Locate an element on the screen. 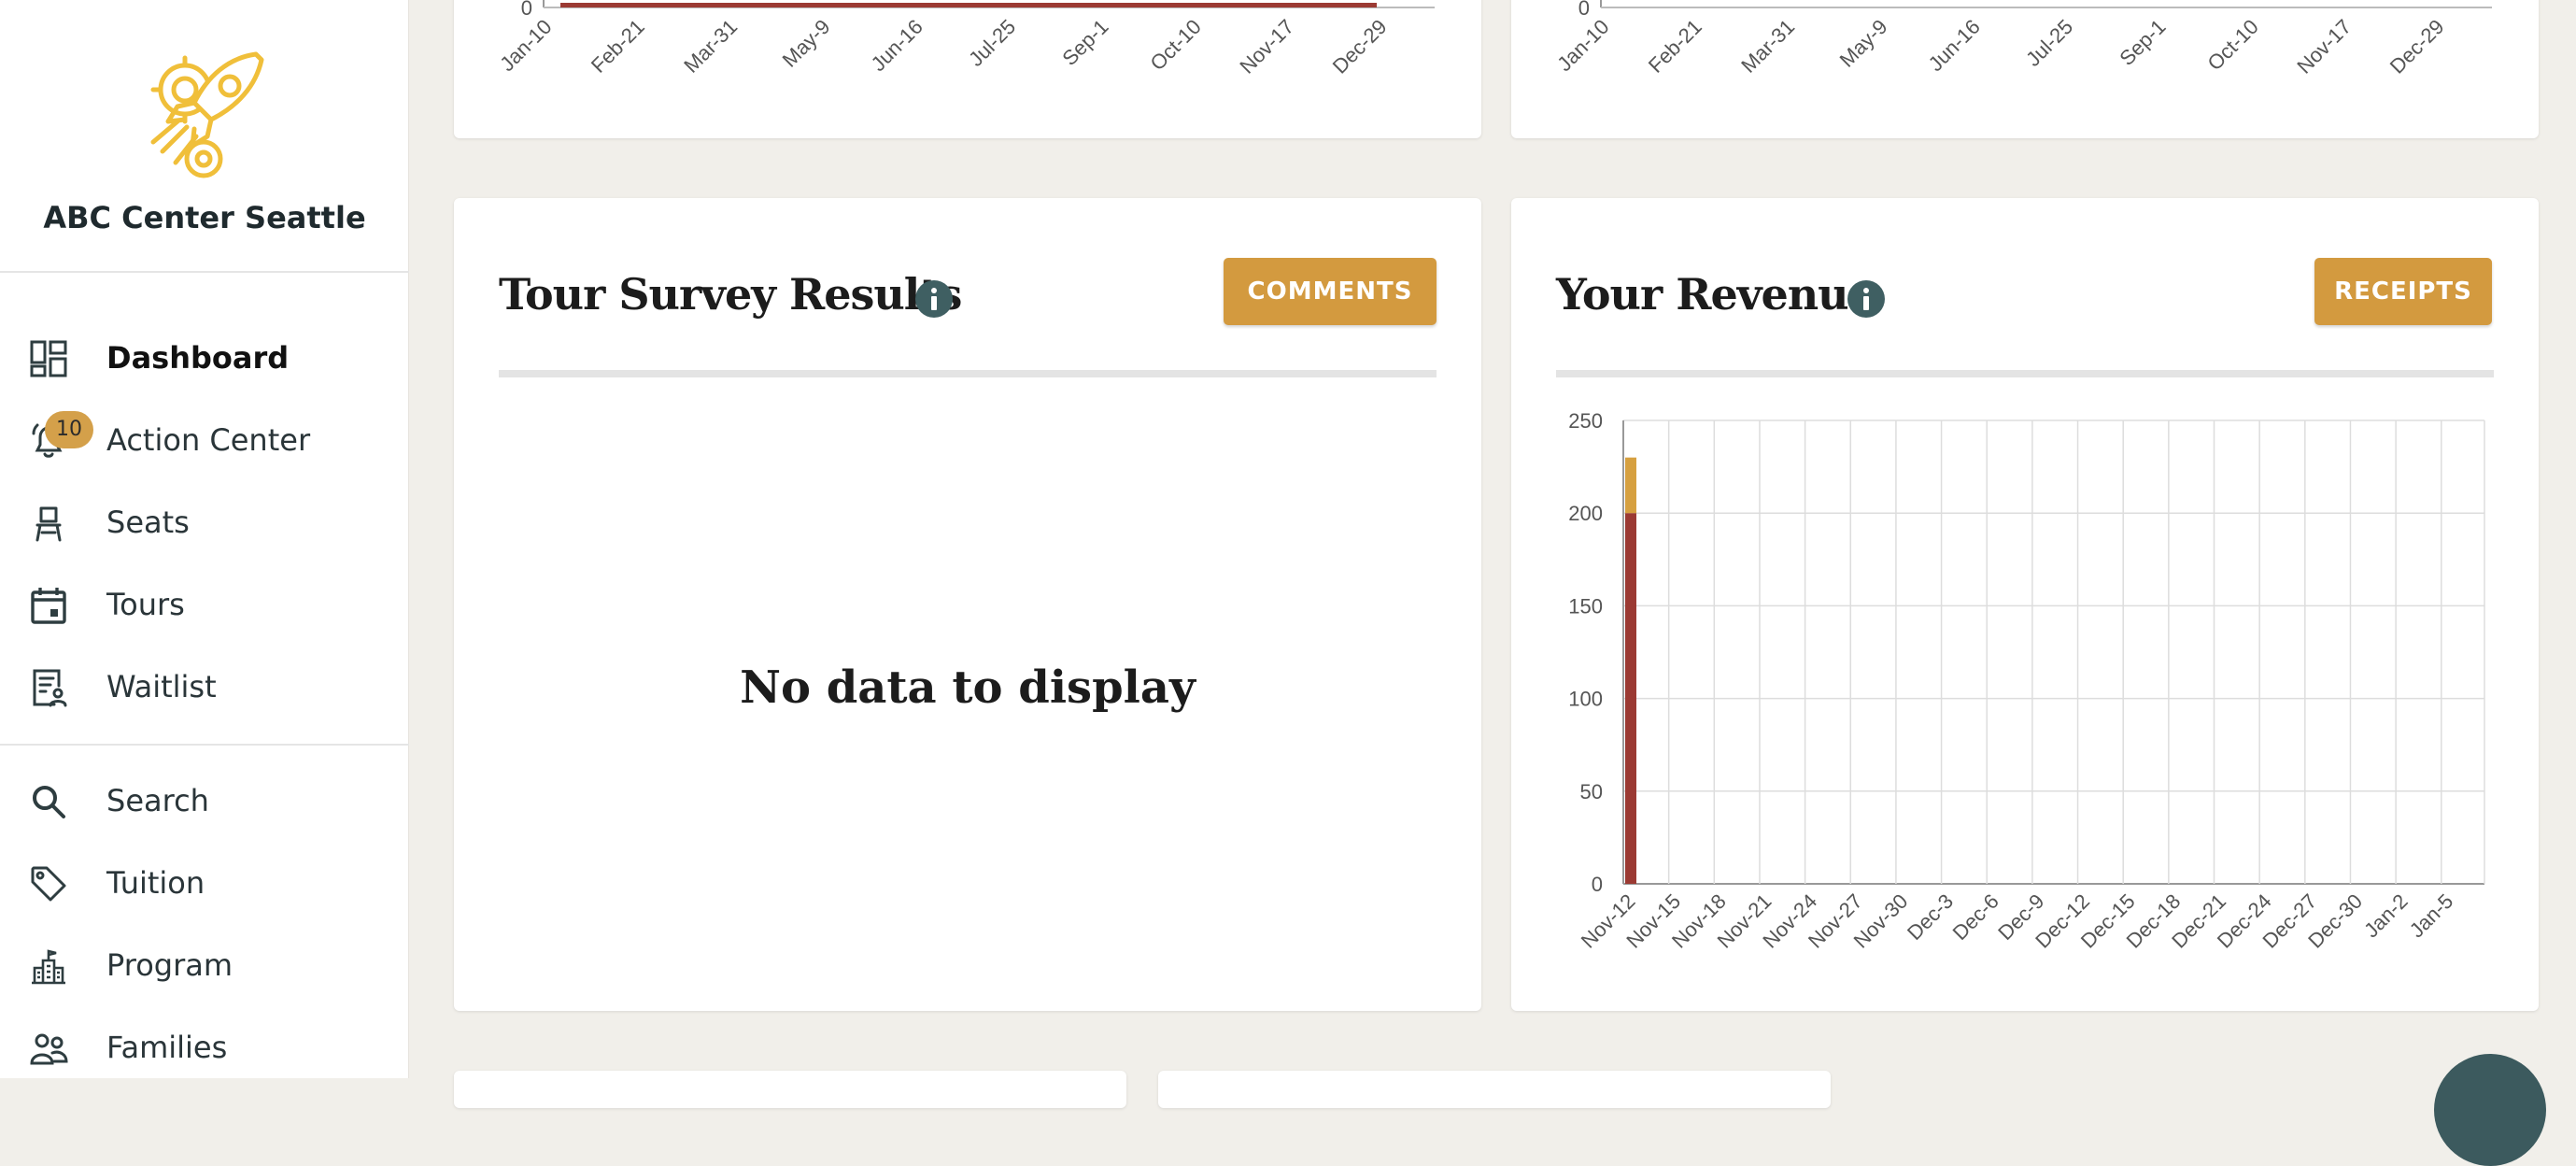 This screenshot has width=2576, height=1166. survey-divider is located at coordinates (968, 373).